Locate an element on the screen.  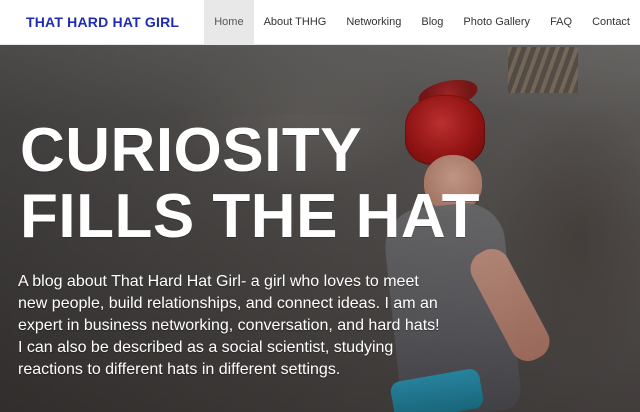
hero-headline-line-1: CURIOSITY is located at coordinates (191, 150).